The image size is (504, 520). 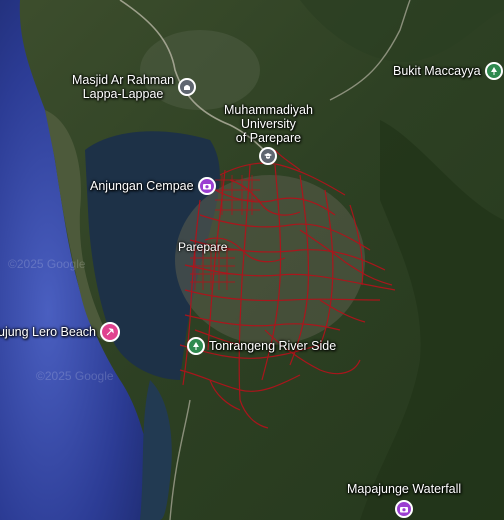 I want to click on school-icon, so click(x=268, y=156).